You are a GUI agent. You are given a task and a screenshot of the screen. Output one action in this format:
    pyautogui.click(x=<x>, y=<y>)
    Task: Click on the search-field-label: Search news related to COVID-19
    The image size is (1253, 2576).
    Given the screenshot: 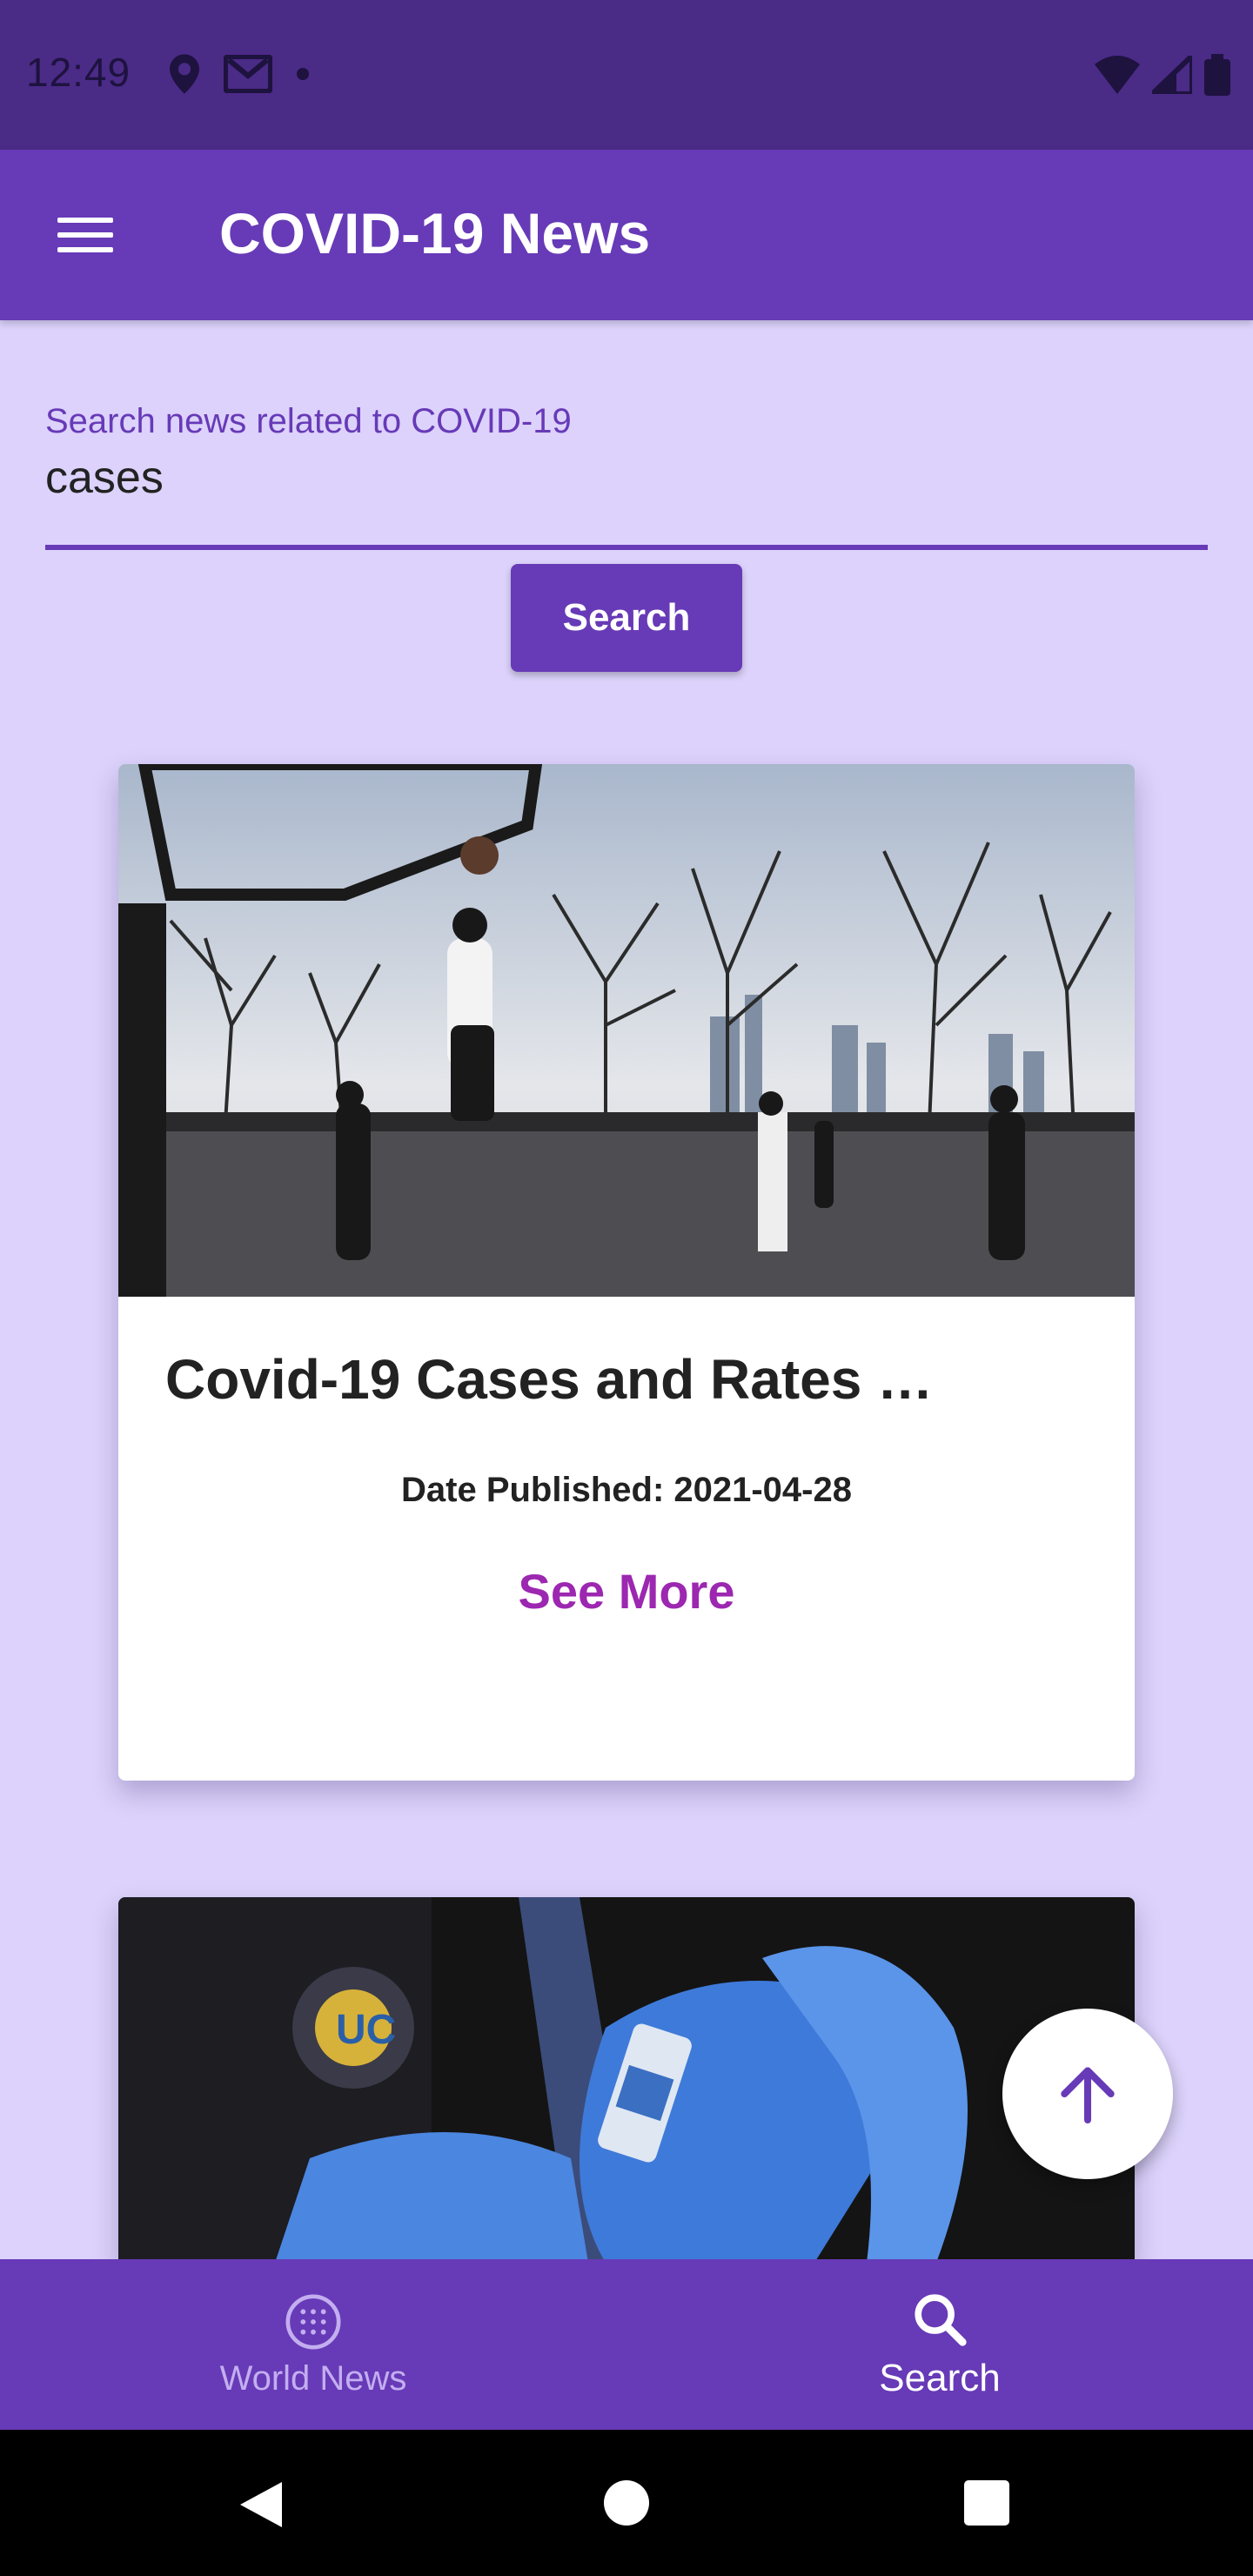 What is the action you would take?
    pyautogui.click(x=308, y=421)
    